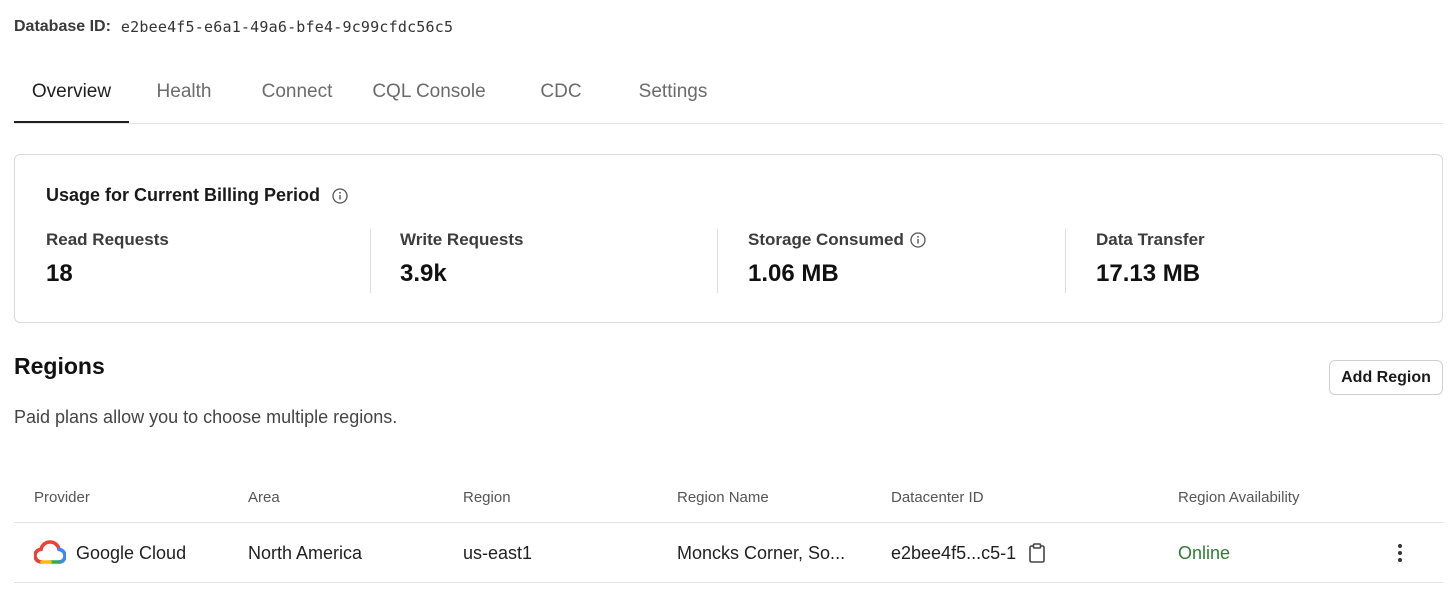 The image size is (1451, 614). Describe the element at coordinates (1386, 377) in the screenshot. I see `add-region-button: Add Region` at that location.